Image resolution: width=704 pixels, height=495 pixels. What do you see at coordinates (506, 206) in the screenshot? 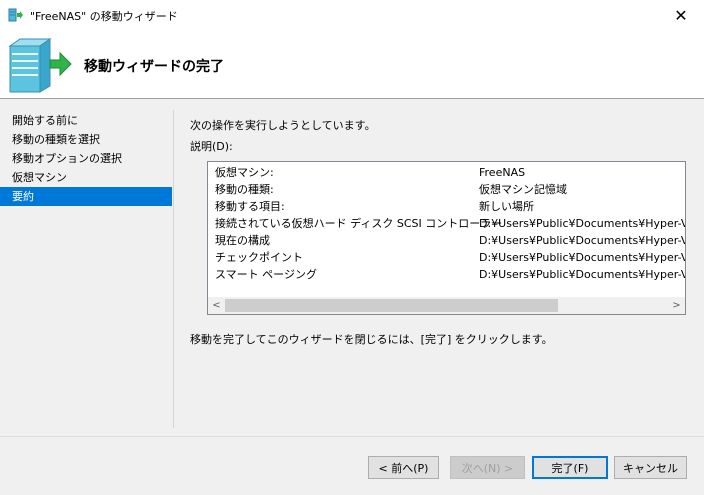
I see `list-item-value: 新しい場所` at bounding box center [506, 206].